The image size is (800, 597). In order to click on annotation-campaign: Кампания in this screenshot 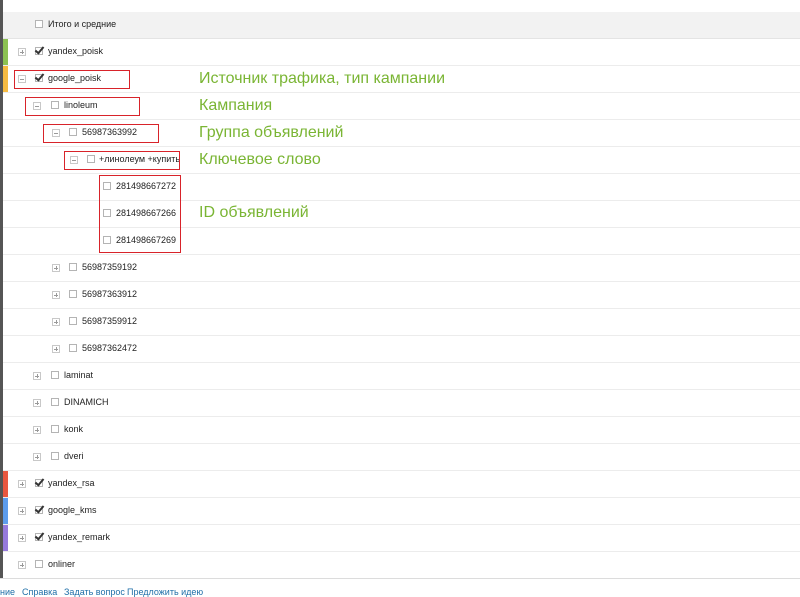, I will do `click(236, 105)`.